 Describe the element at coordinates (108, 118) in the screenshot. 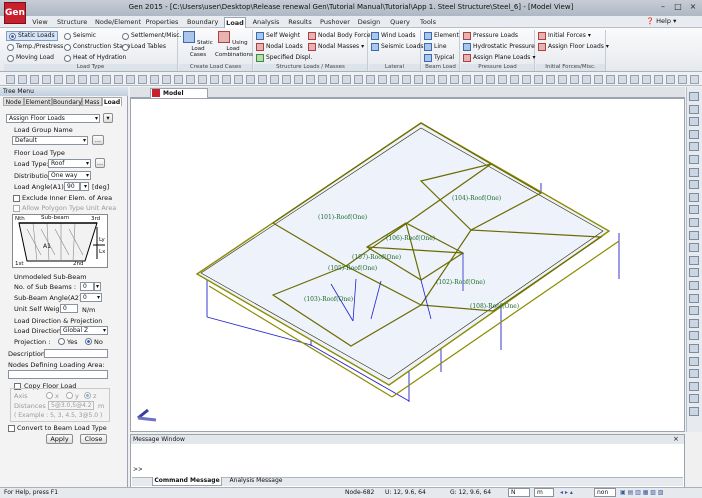

I see `command-extra-button: ▾` at that location.